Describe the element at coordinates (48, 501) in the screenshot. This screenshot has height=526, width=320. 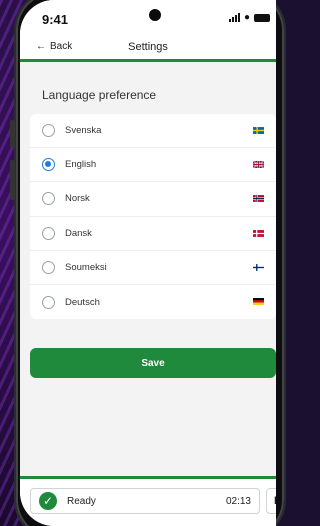
I see `check-icon: ✓` at that location.